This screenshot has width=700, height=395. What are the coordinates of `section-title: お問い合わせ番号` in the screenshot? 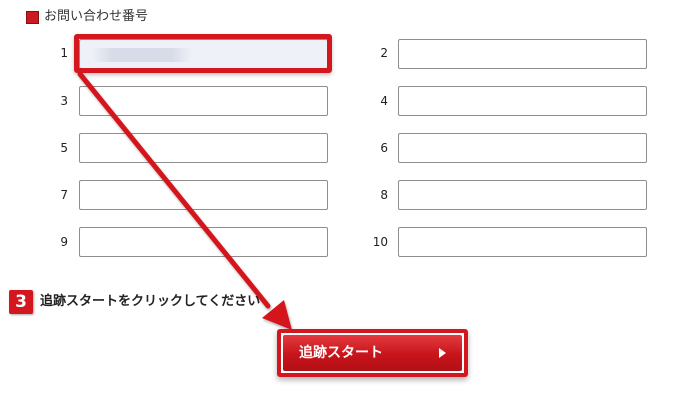 It's located at (96, 16).